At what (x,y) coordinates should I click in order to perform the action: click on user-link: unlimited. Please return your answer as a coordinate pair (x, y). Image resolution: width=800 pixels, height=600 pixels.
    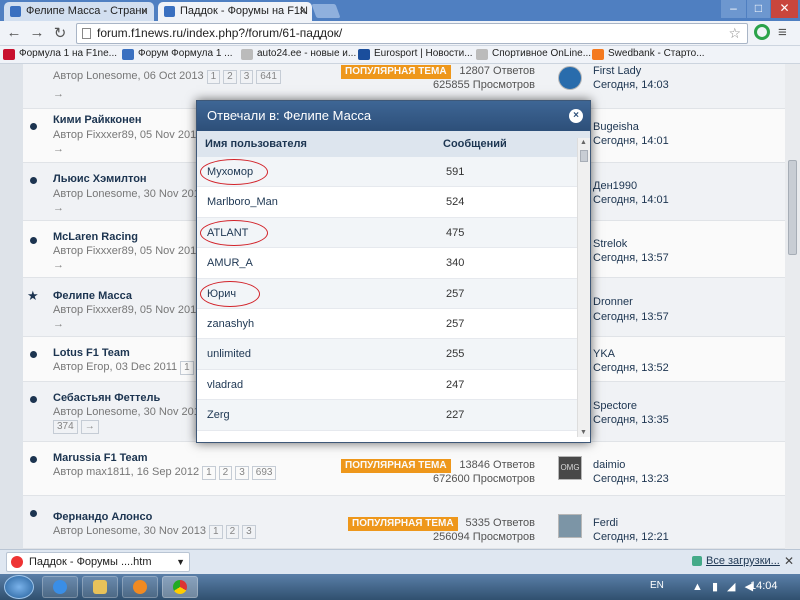
    Looking at the image, I should click on (229, 354).